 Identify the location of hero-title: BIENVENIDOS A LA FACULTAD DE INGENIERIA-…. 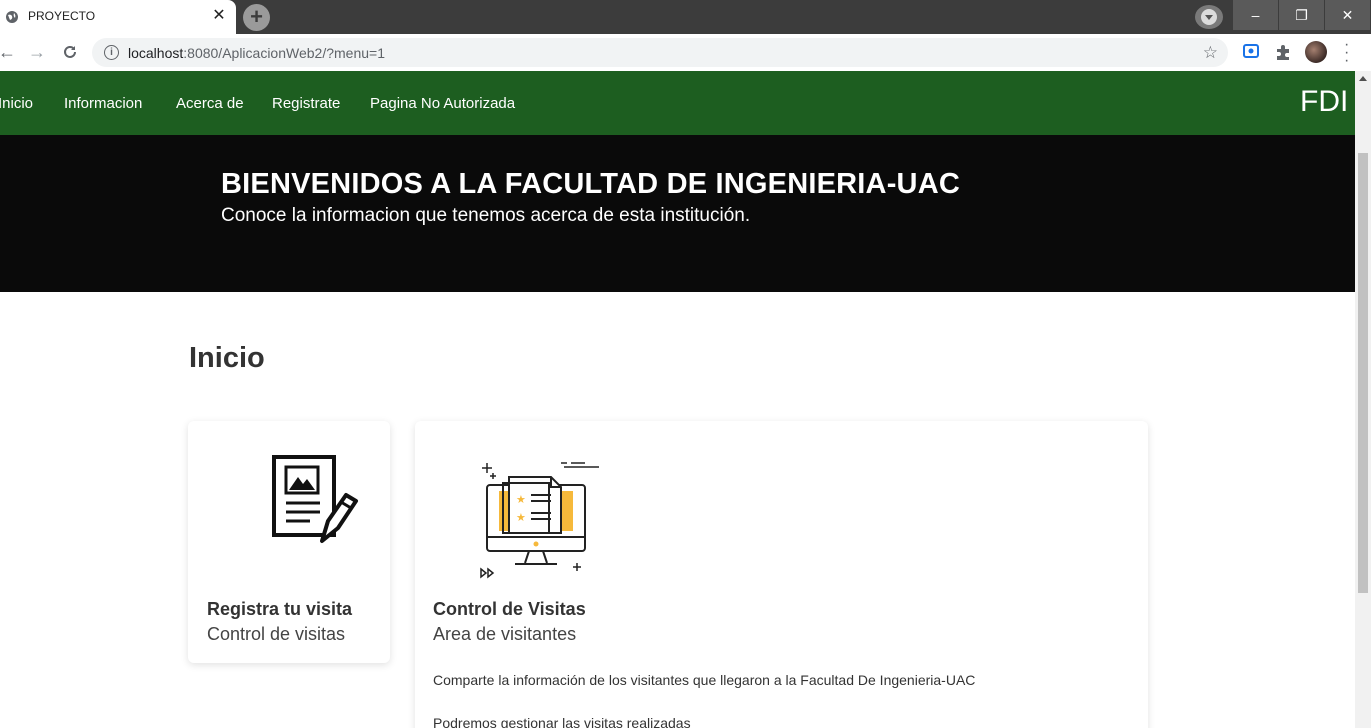
(590, 184).